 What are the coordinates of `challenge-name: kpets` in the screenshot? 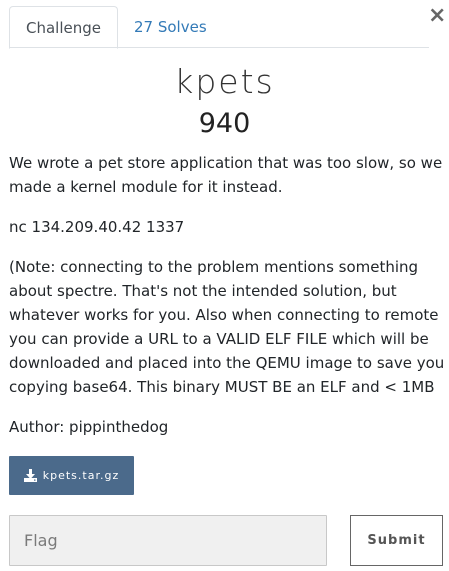 It's located at (224, 81).